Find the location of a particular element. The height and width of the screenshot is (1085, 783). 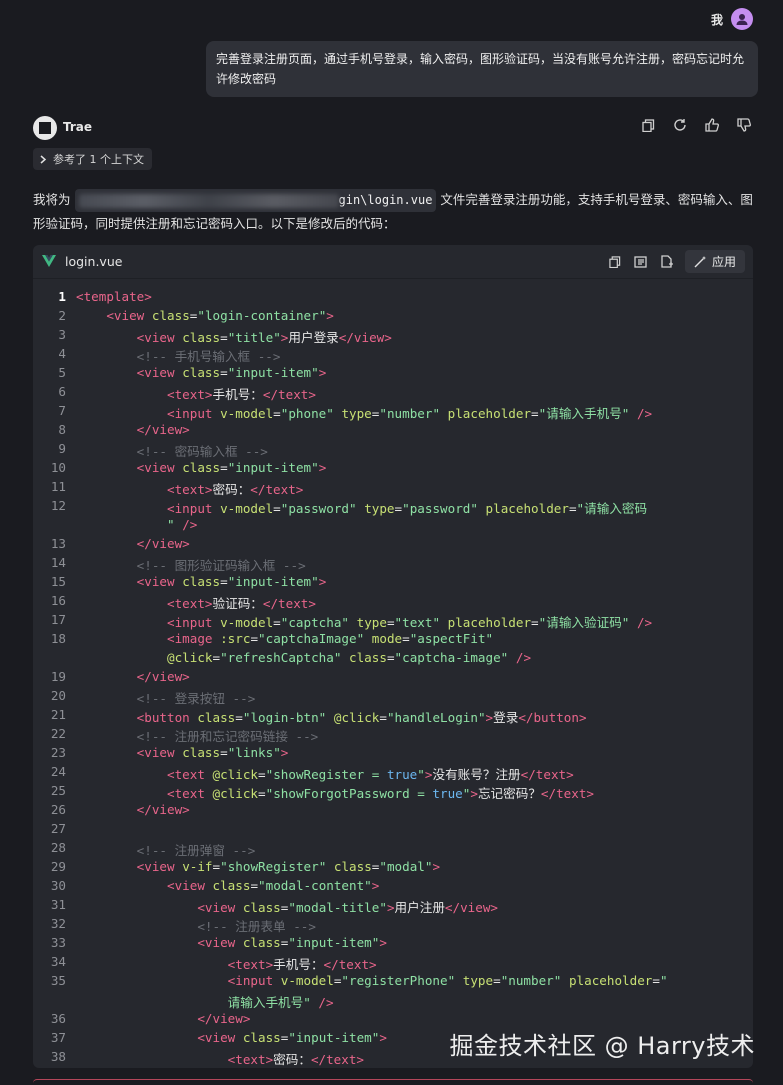

code-line: <text>验证码：</text> is located at coordinates (241, 603).